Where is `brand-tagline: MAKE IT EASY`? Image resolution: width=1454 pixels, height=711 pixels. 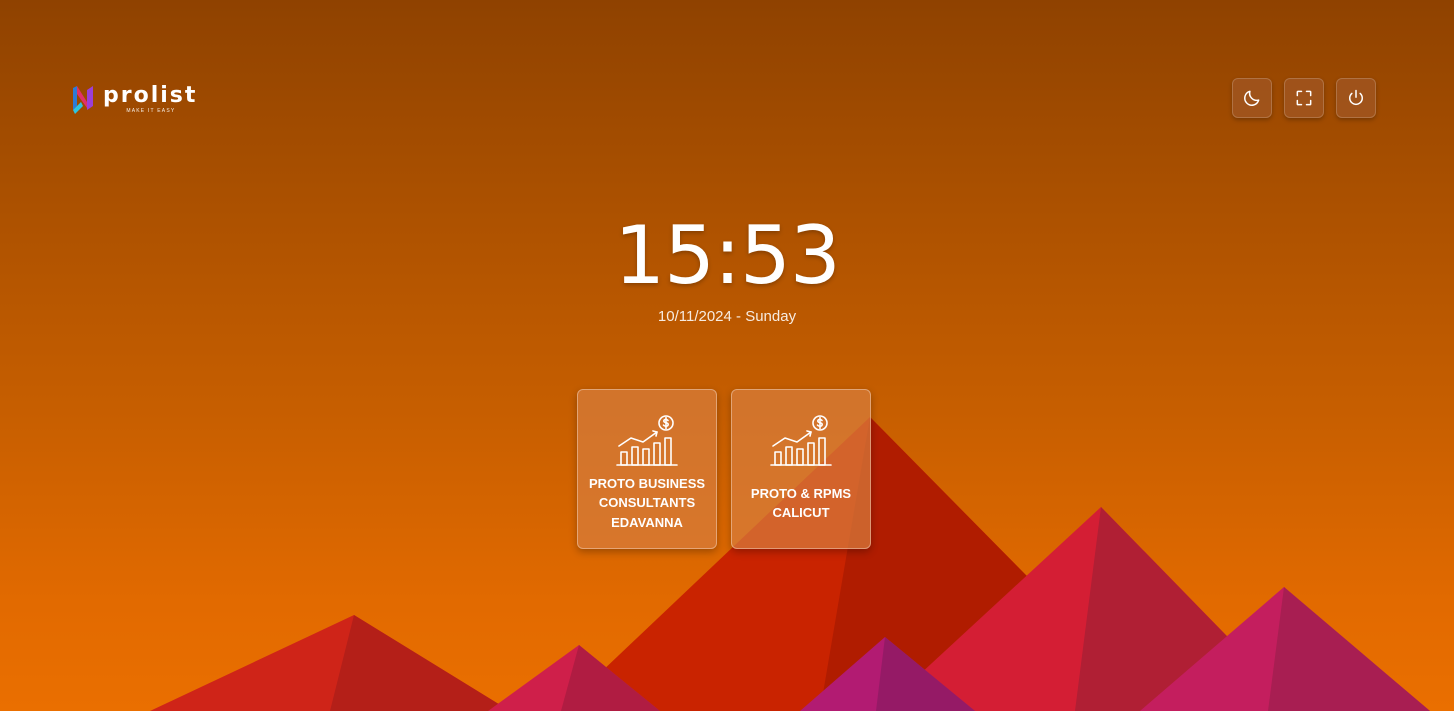
brand-tagline: MAKE IT EASY is located at coordinates (151, 111).